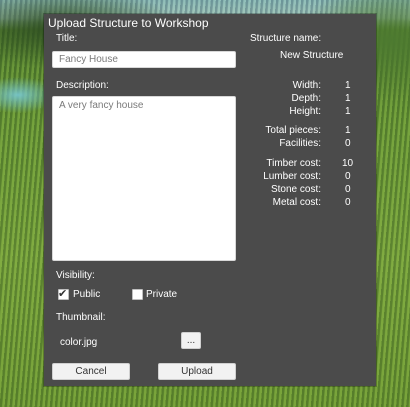  What do you see at coordinates (312, 55) in the screenshot?
I see `structure-name-value: New Structure` at bounding box center [312, 55].